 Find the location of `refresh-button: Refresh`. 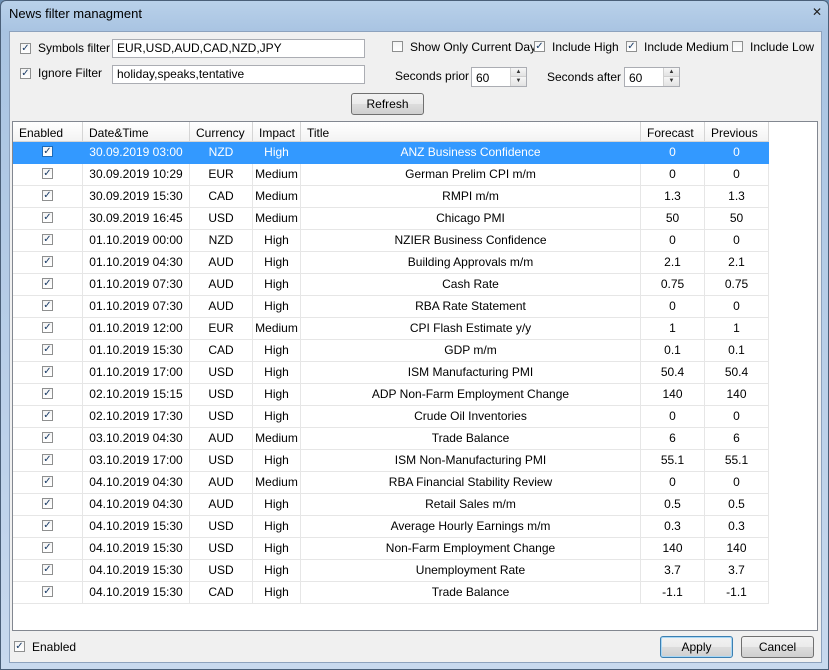

refresh-button: Refresh is located at coordinates (387, 104).